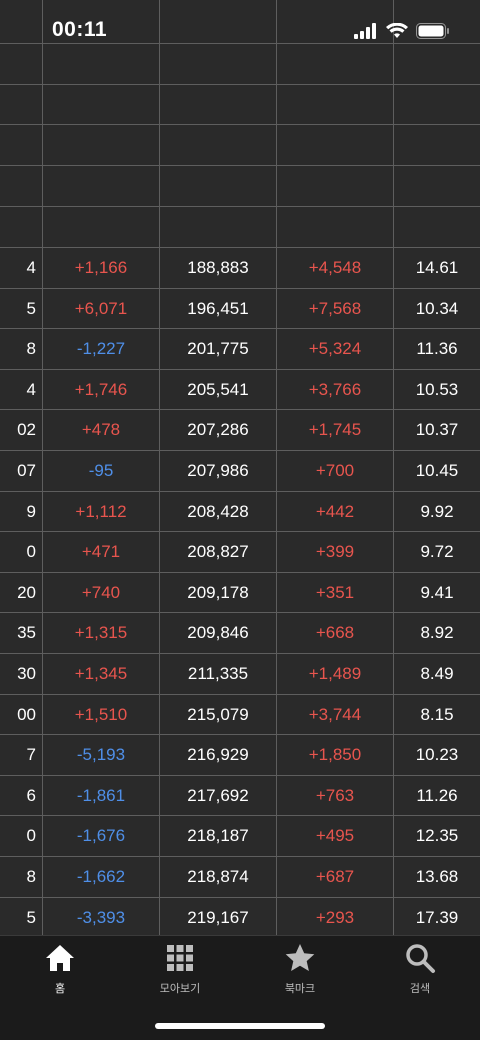 The width and height of the screenshot is (480, 1040). Describe the element at coordinates (26, 714) in the screenshot. I see `table-cell-col0: 00` at that location.